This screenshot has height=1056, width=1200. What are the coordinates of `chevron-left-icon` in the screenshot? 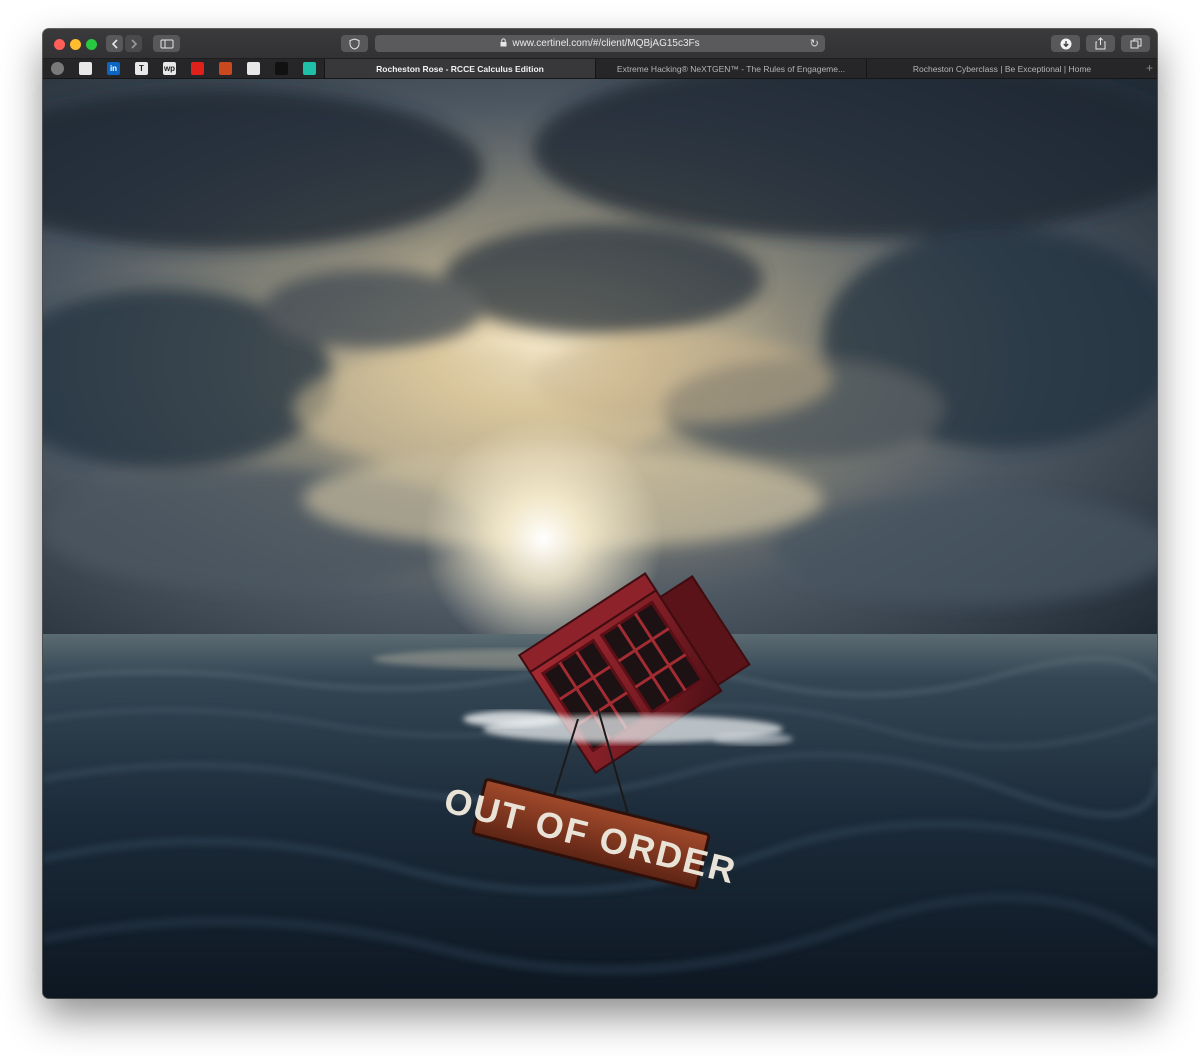 It's located at (114, 43).